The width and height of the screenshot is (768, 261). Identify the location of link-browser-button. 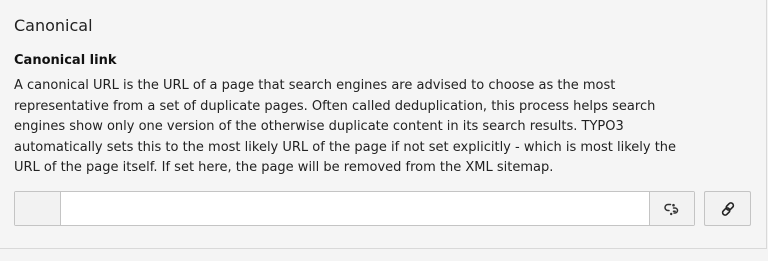
(727, 208).